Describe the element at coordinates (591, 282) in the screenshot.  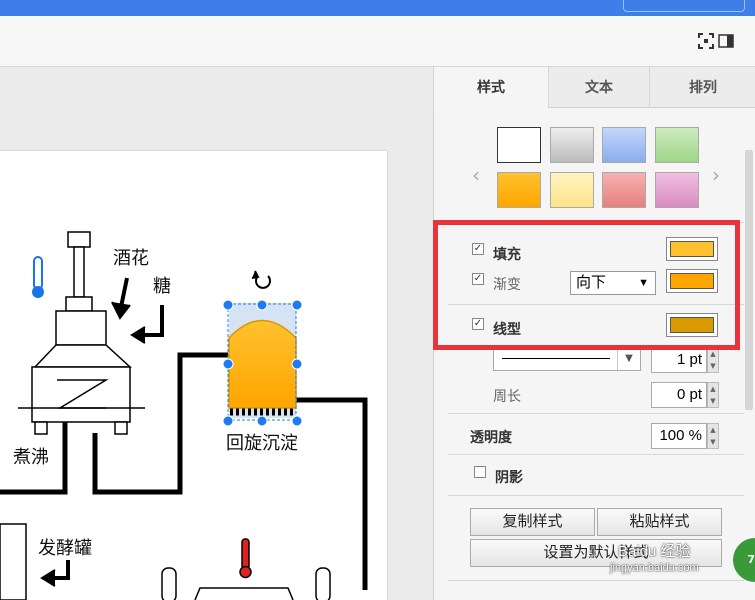
I see `gradient-direction-value: 向下` at that location.